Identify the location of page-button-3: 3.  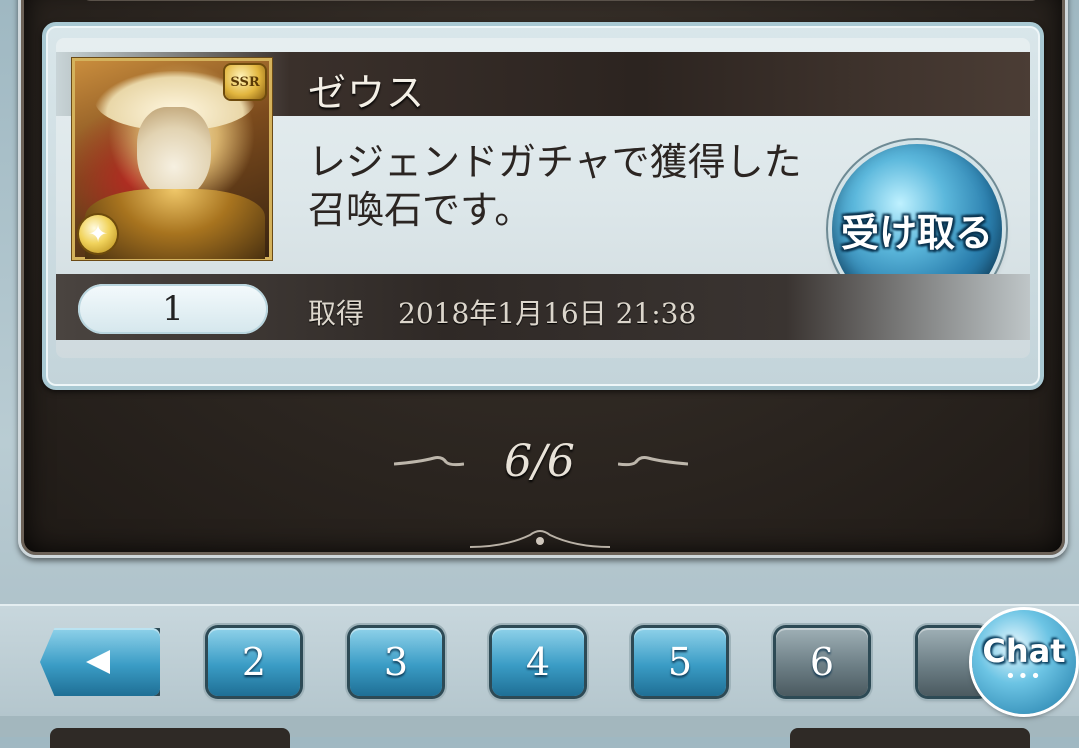
(396, 662).